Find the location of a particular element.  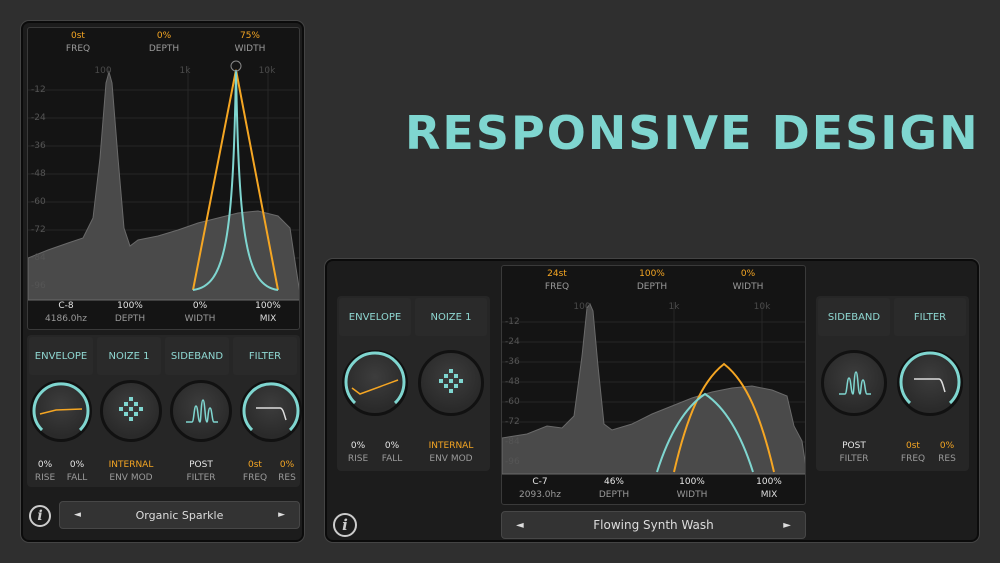

preset-name: Flowing Synth Wash is located at coordinates (653, 525).